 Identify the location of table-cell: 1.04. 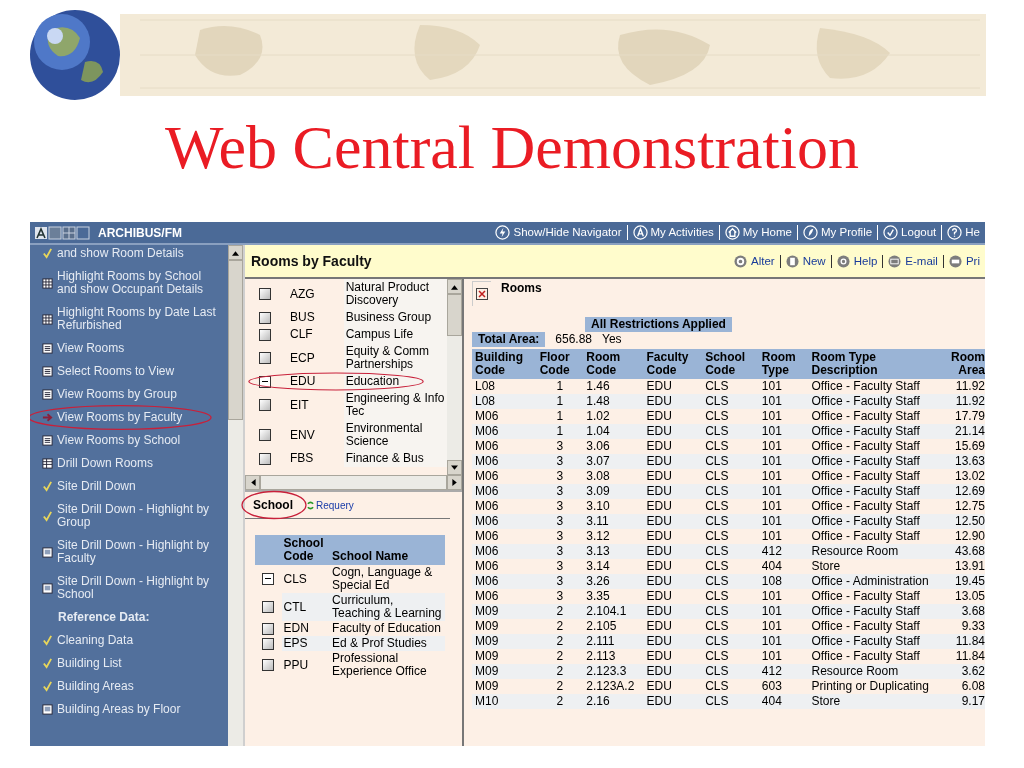
(613, 431).